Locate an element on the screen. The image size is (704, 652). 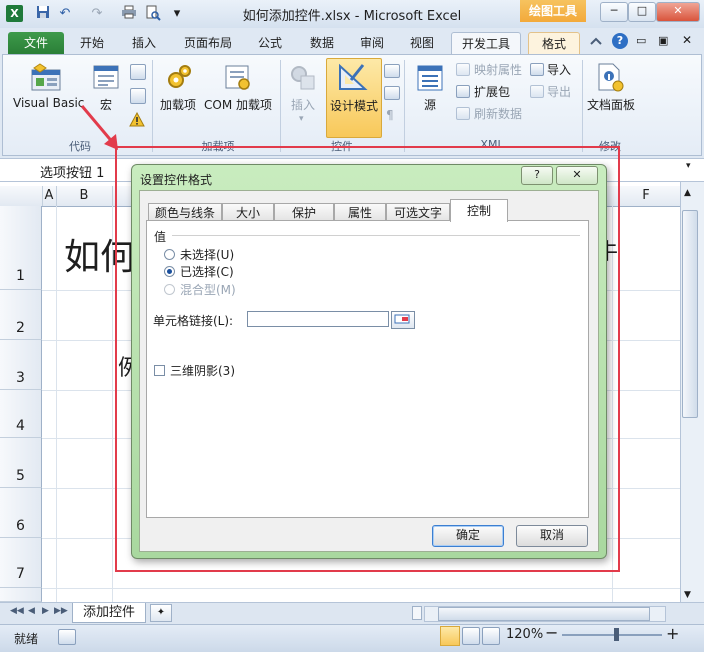
workbook-restore-icon: ▣ is located at coordinates (663, 40).